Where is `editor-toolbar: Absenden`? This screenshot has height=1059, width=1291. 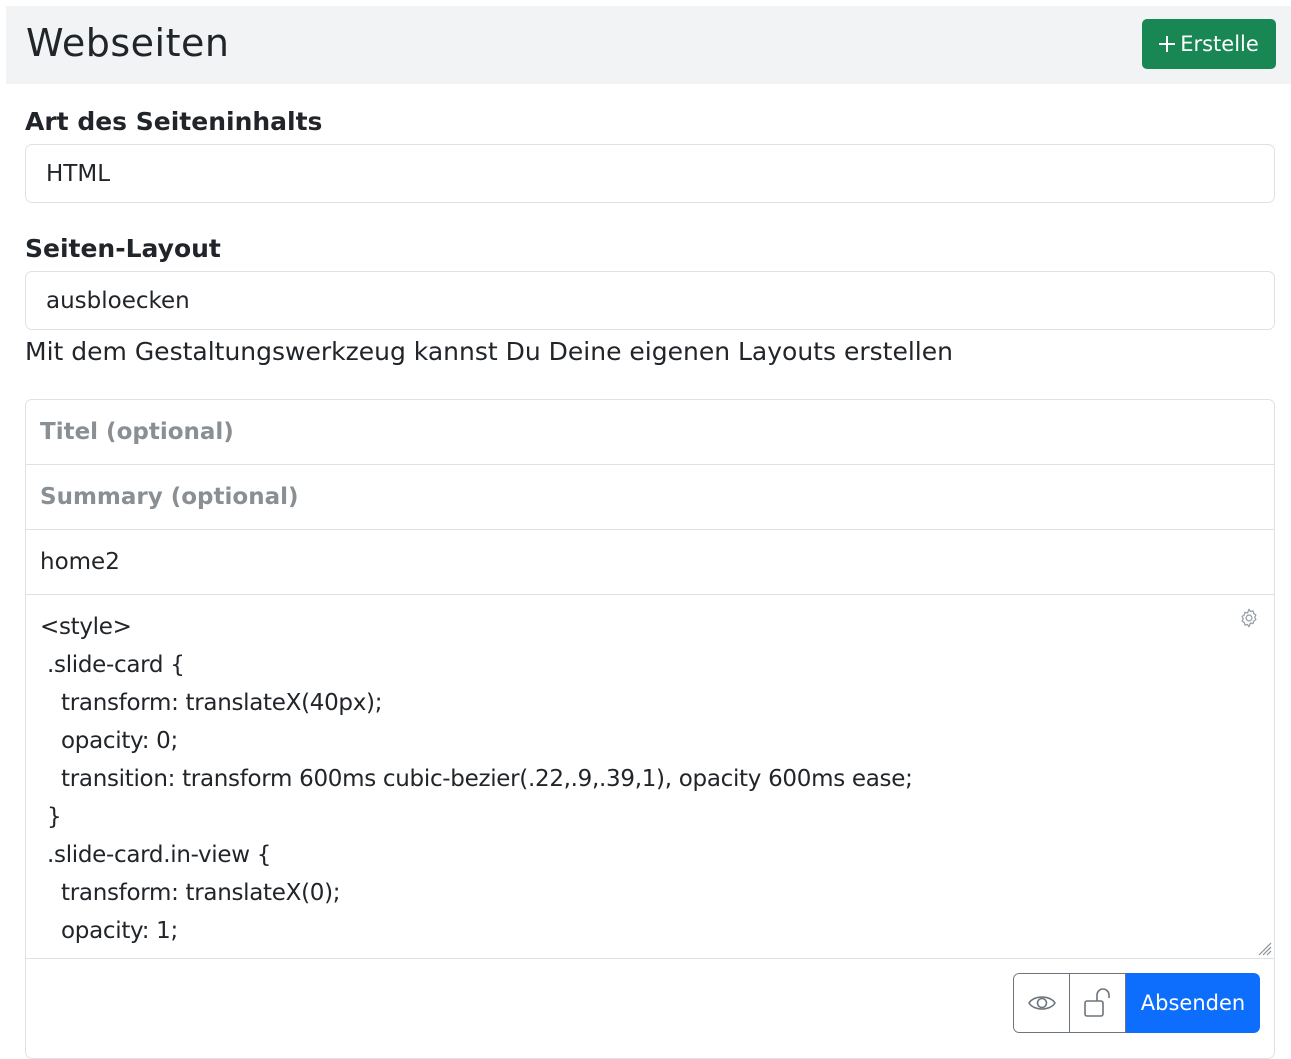
editor-toolbar: Absenden is located at coordinates (1136, 1003).